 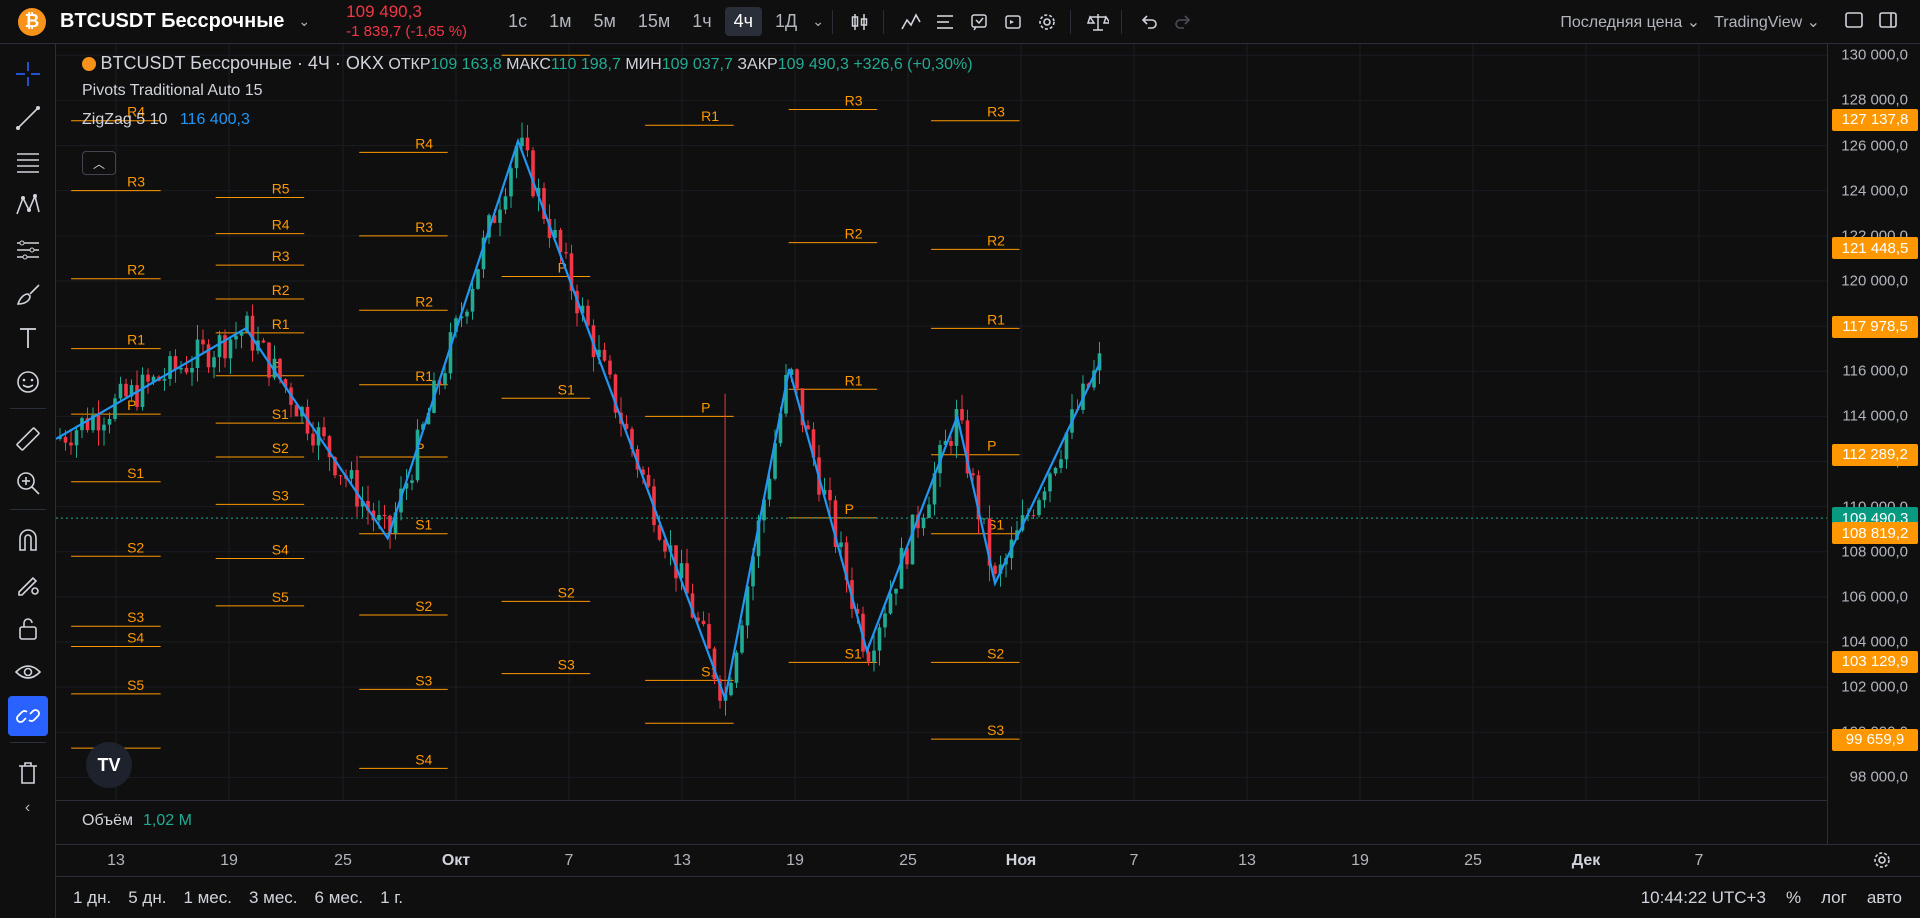 I want to click on interval-15m: 15м, so click(x=654, y=21).